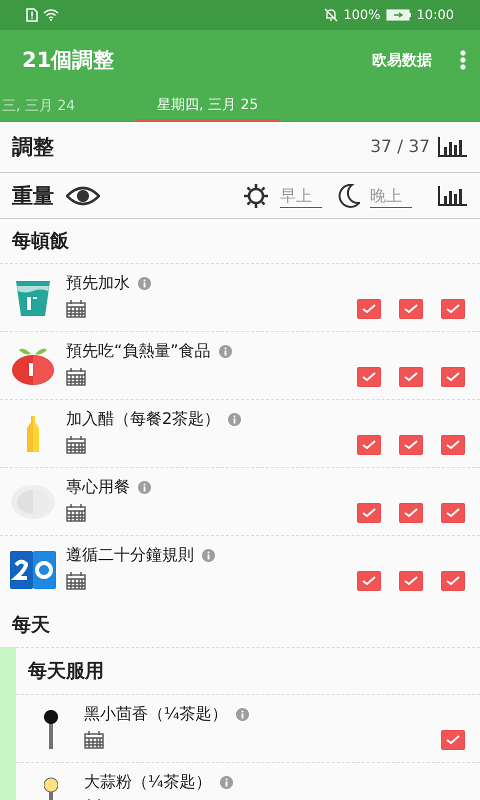  I want to click on sim-alert-icon, so click(32, 15).